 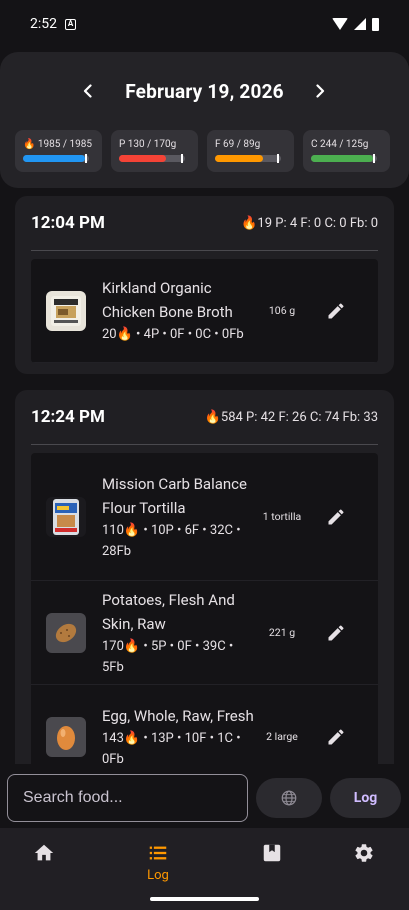 I want to click on date-title: February 19, 2026, so click(x=204, y=91).